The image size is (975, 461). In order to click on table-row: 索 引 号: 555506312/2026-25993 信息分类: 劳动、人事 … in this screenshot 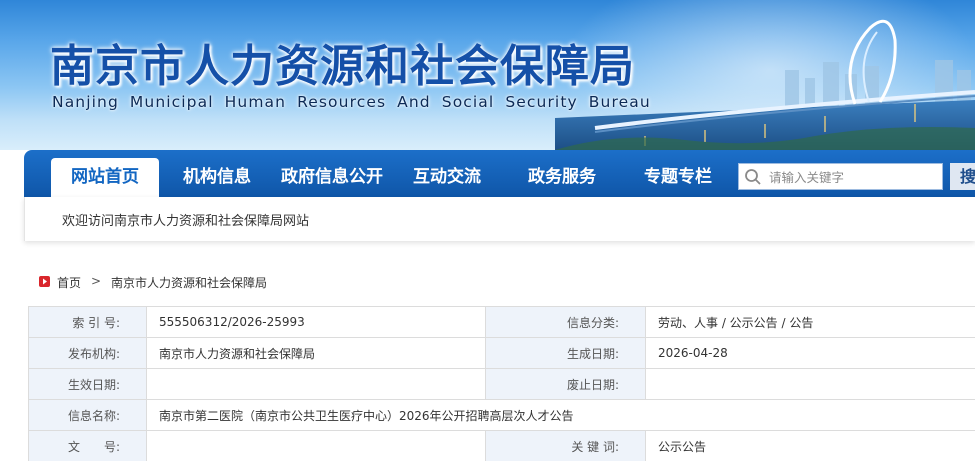, I will do `click(501, 322)`.